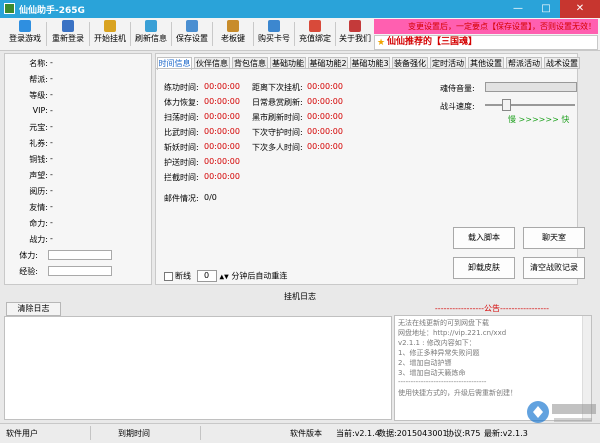  What do you see at coordinates (181, 117) in the screenshot?
I see `time-label: 扫荡时间:` at bounding box center [181, 117].